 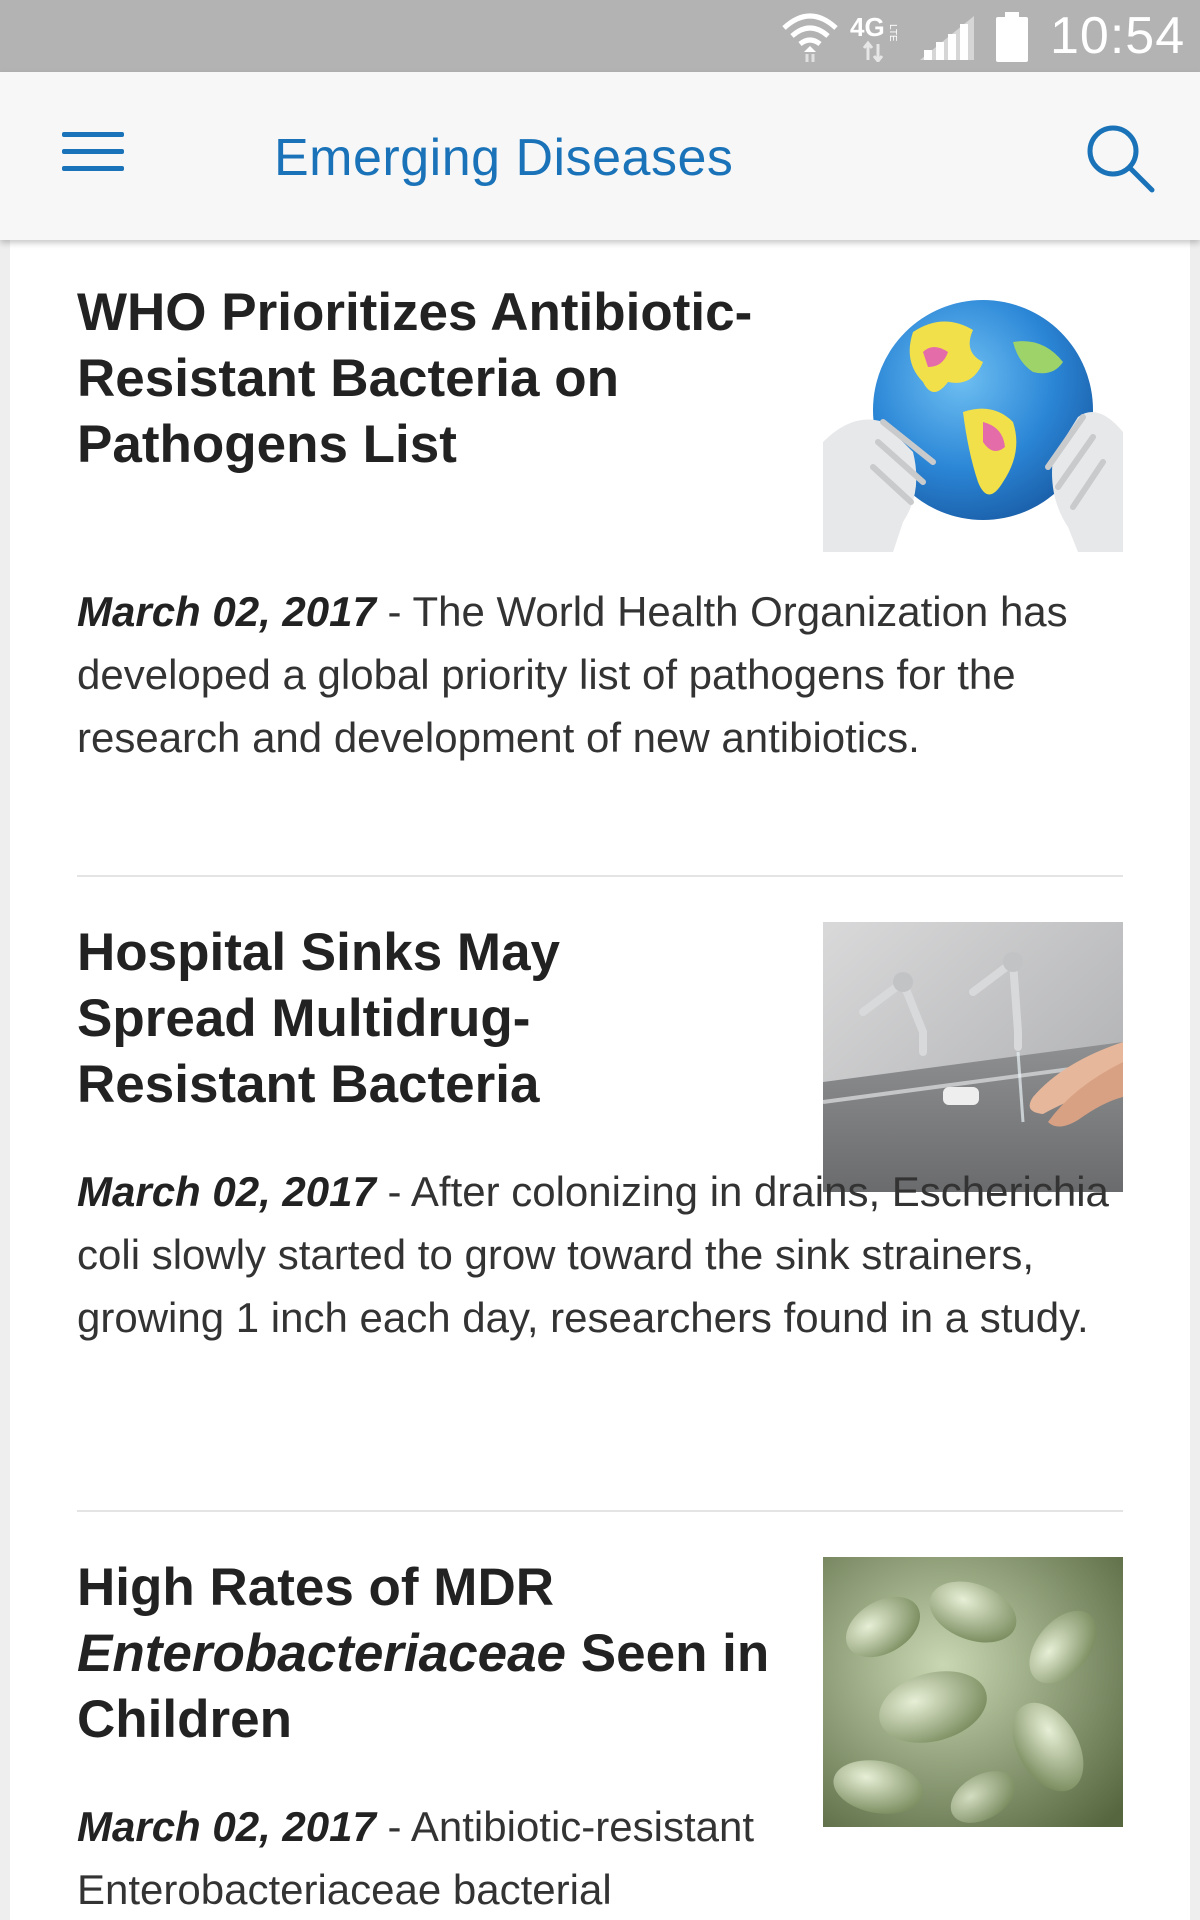 I want to click on article-headline-part: High Rates of MDR, so click(x=315, y=1587).